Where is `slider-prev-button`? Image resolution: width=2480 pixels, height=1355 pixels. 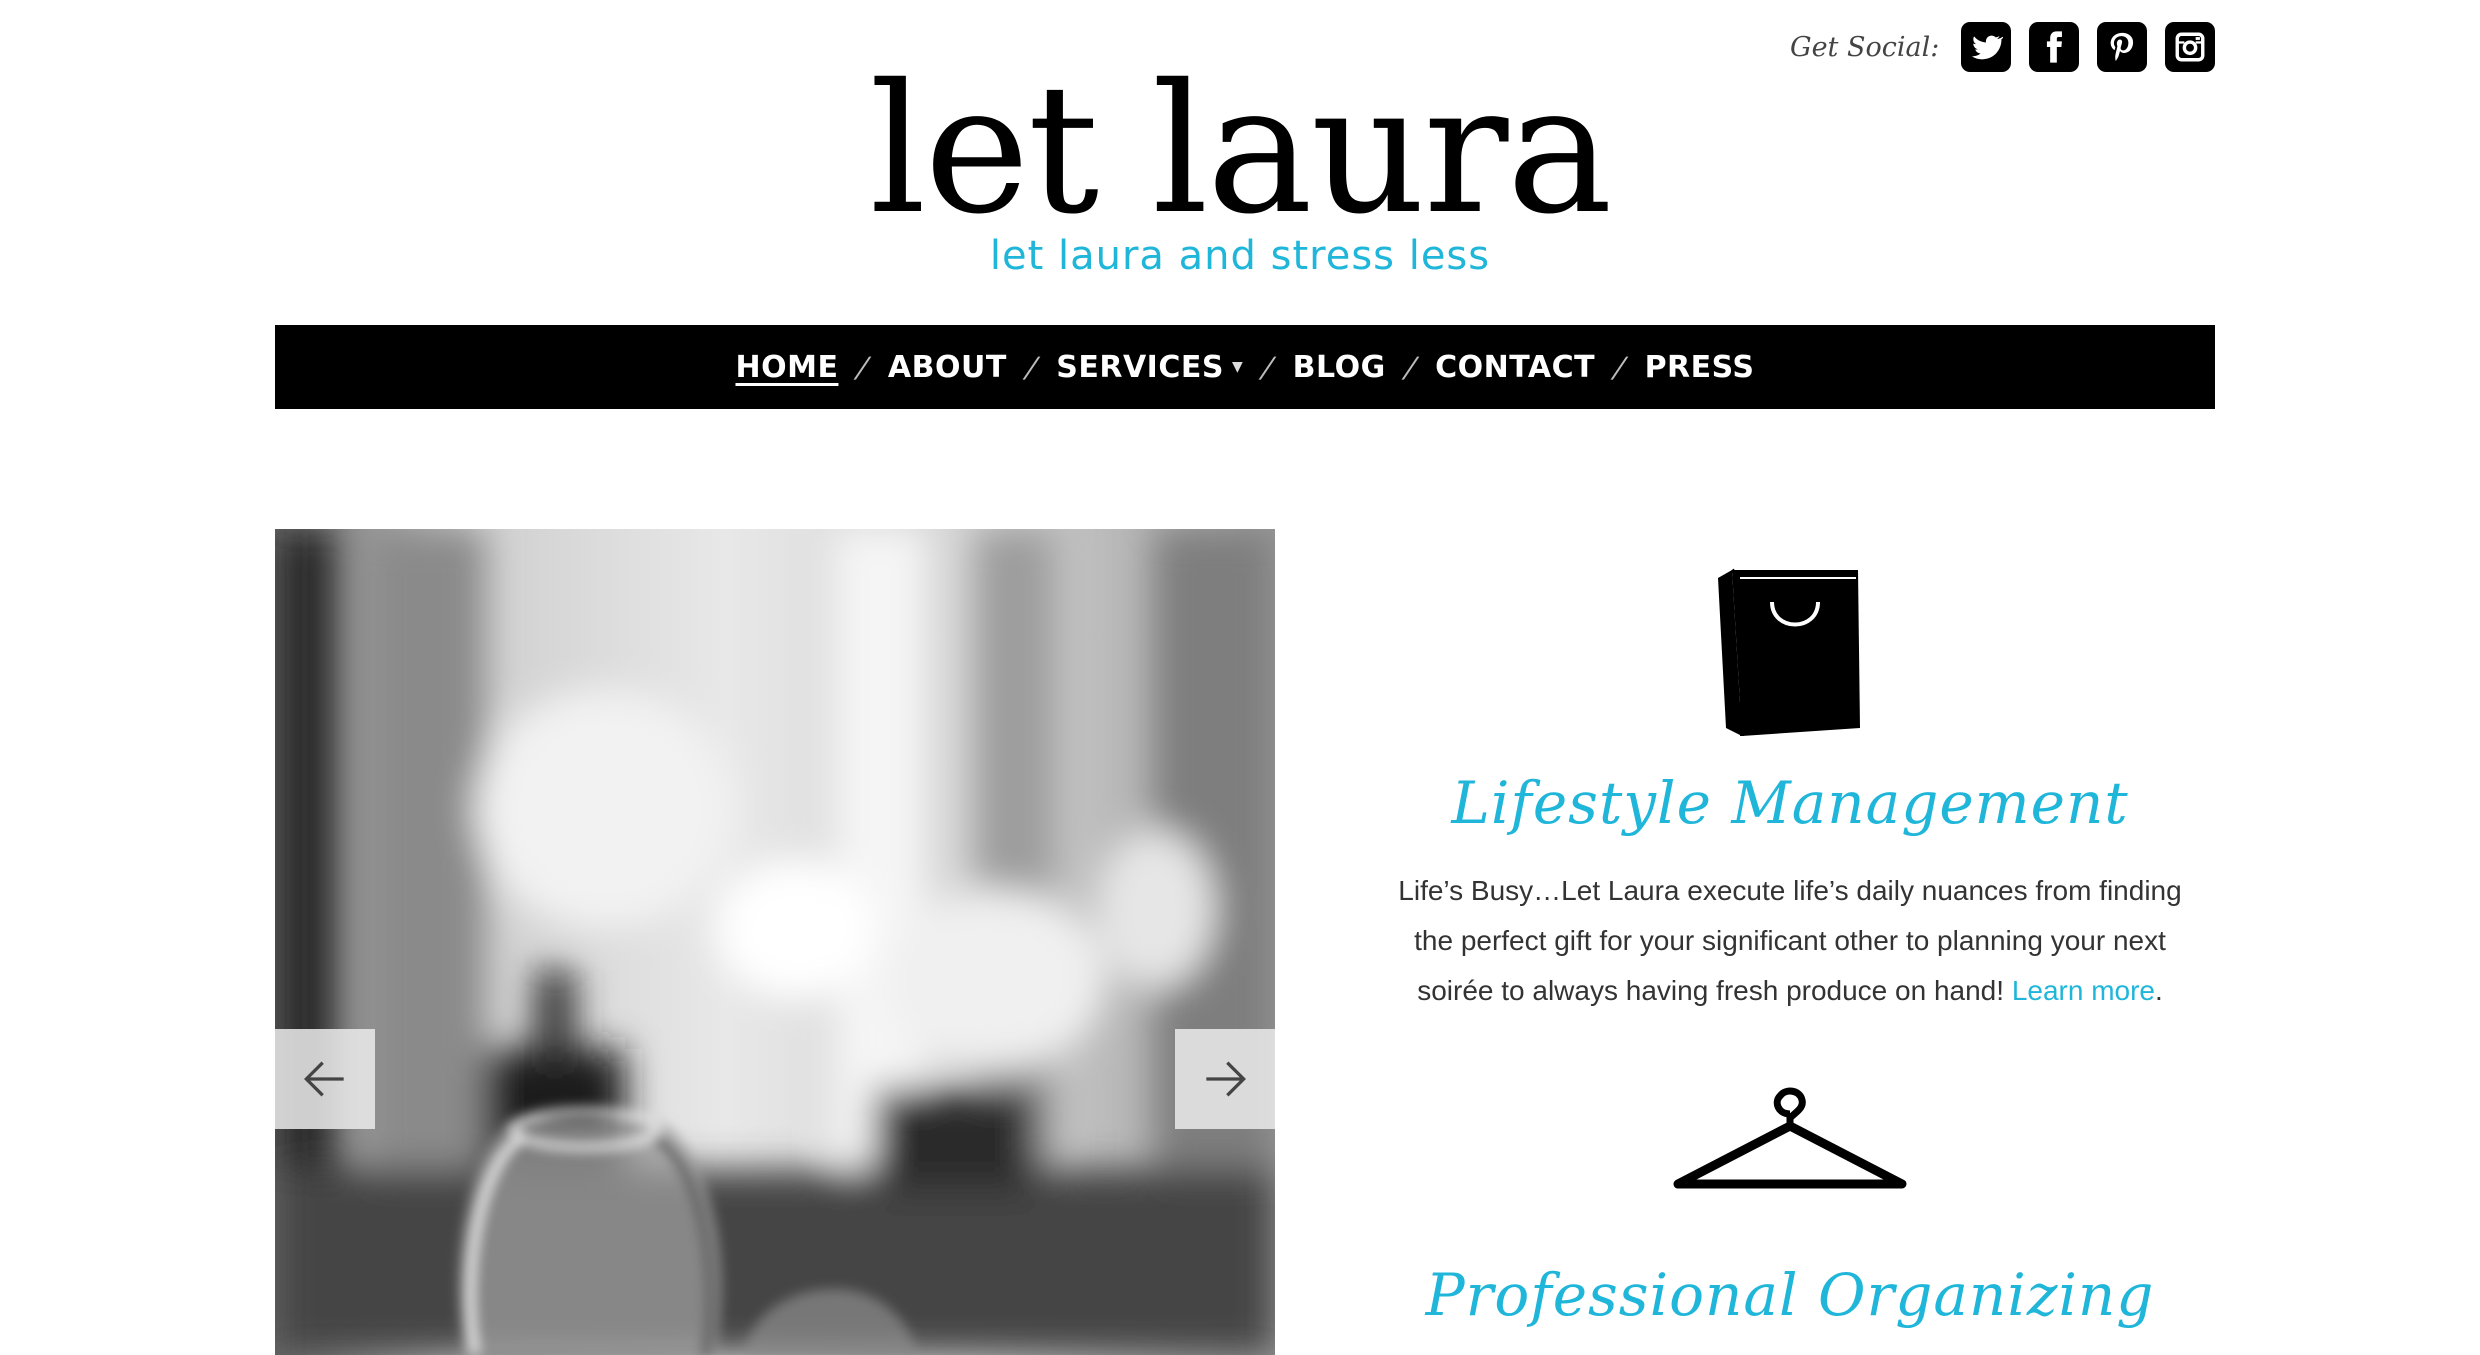
slider-prev-button is located at coordinates (325, 1079).